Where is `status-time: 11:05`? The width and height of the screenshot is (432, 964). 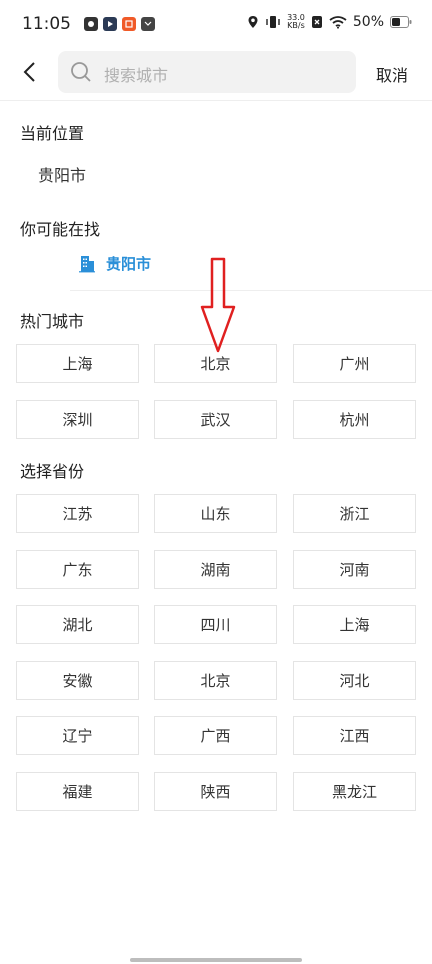 status-time: 11:05 is located at coordinates (46, 24).